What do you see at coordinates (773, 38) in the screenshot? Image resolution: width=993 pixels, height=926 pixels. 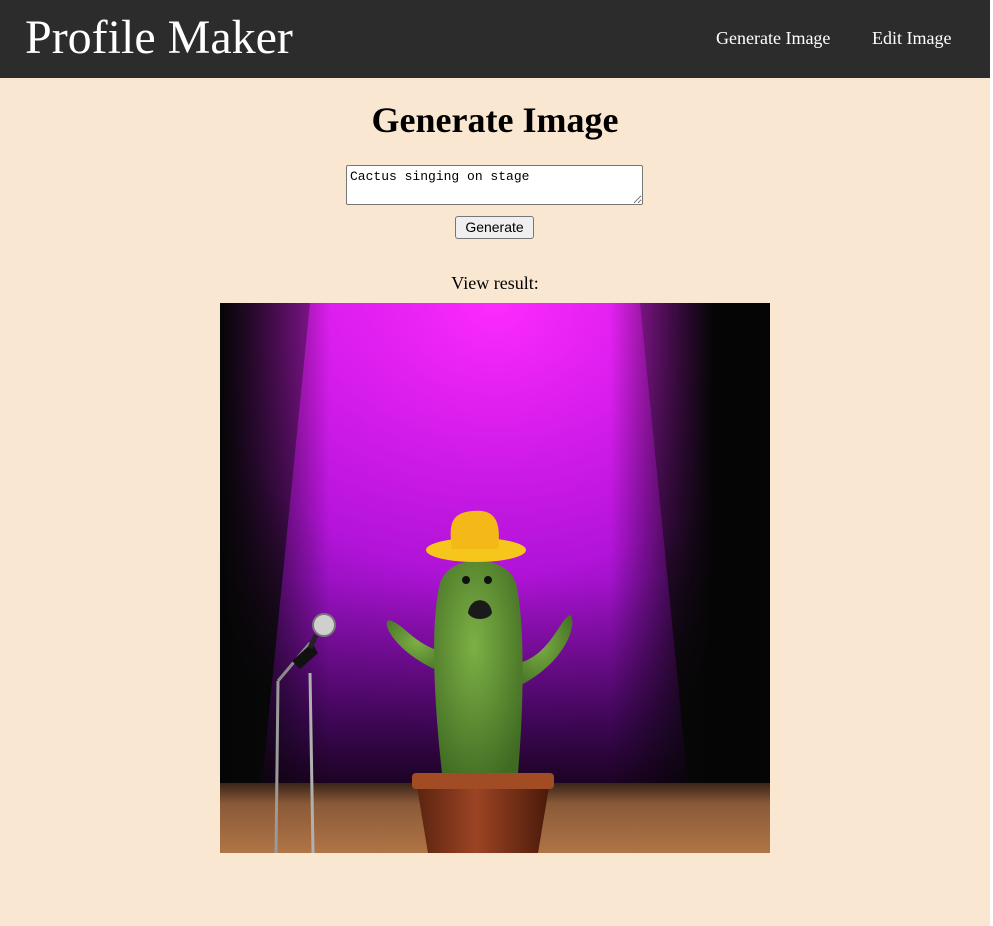 I see `nav-link-generate-image: Generate Image` at bounding box center [773, 38].